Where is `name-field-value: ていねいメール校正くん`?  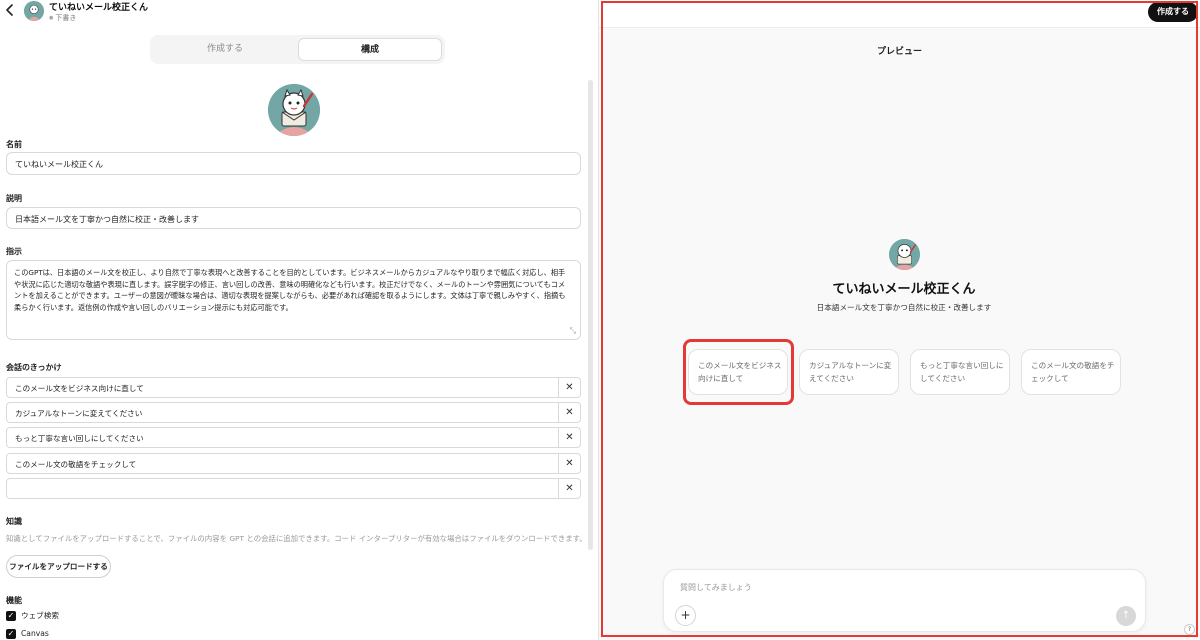
name-field-value: ていねいメール校正くん is located at coordinates (59, 164).